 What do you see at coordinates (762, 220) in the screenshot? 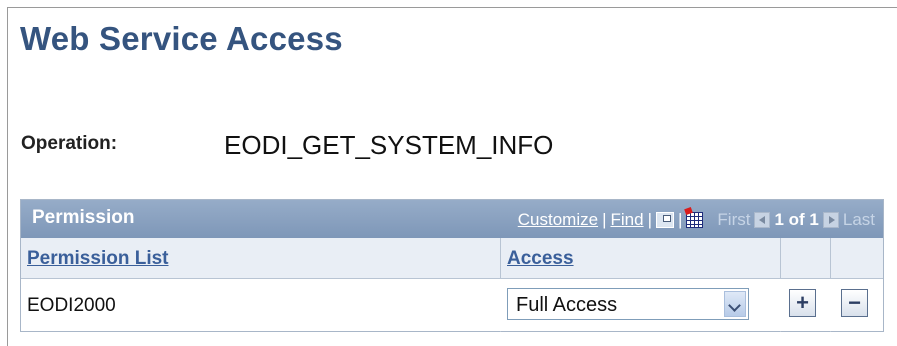
I see `previous-arrow-icon` at bounding box center [762, 220].